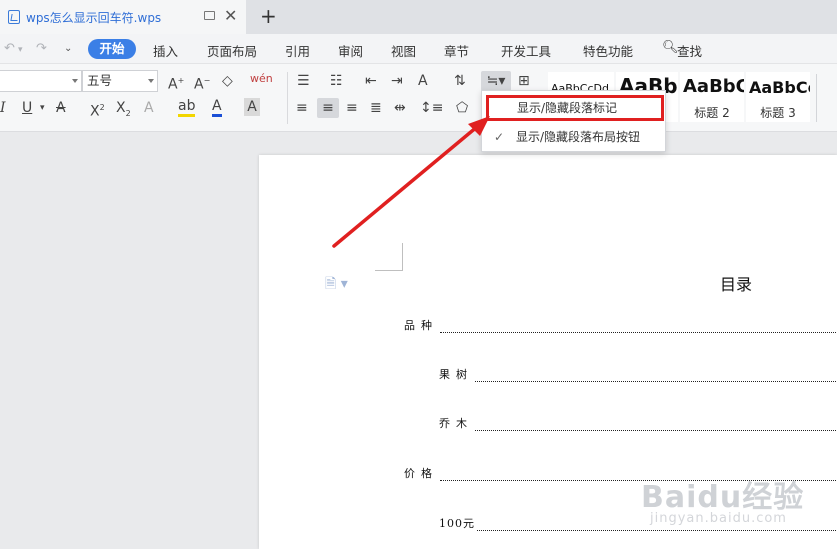  What do you see at coordinates (165, 50) in the screenshot?
I see `menu-insert: 插入` at bounding box center [165, 50].